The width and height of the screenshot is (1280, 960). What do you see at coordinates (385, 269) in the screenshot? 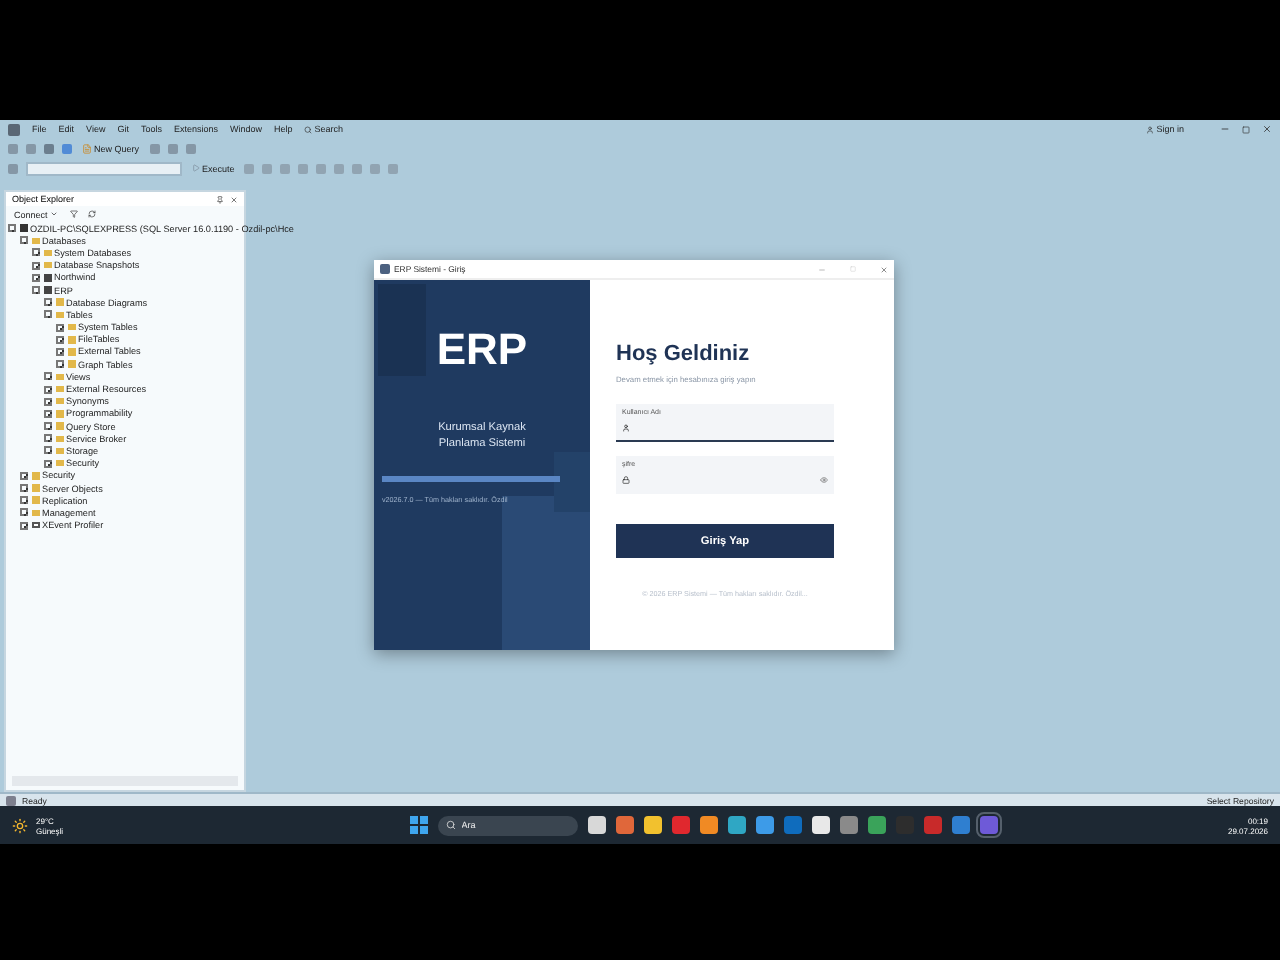
I see `window-icon` at bounding box center [385, 269].